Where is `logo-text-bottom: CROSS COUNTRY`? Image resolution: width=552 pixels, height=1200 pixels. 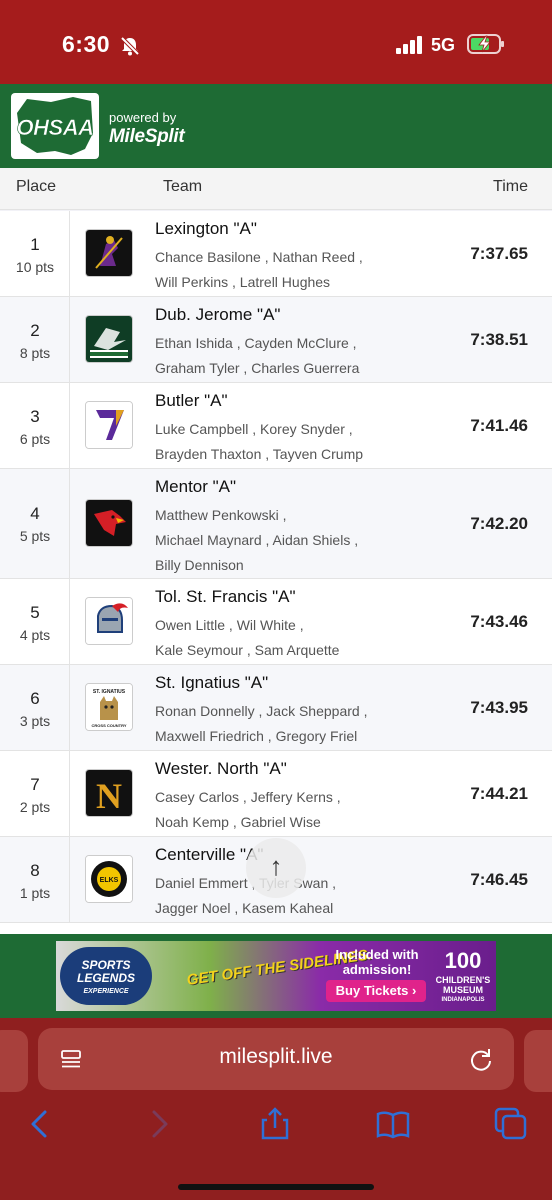
logo-text-bottom: CROSS COUNTRY is located at coordinates (109, 725).